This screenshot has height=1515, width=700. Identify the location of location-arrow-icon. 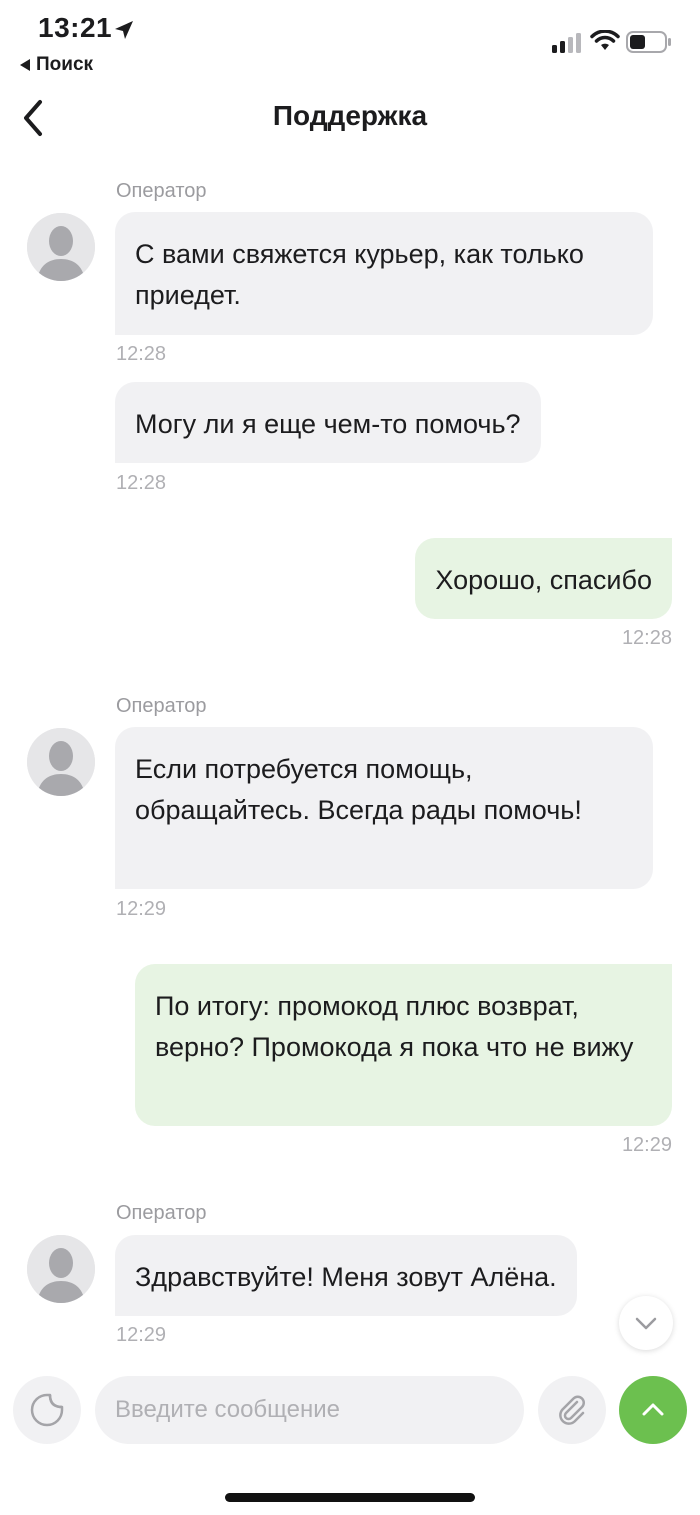
(124, 30).